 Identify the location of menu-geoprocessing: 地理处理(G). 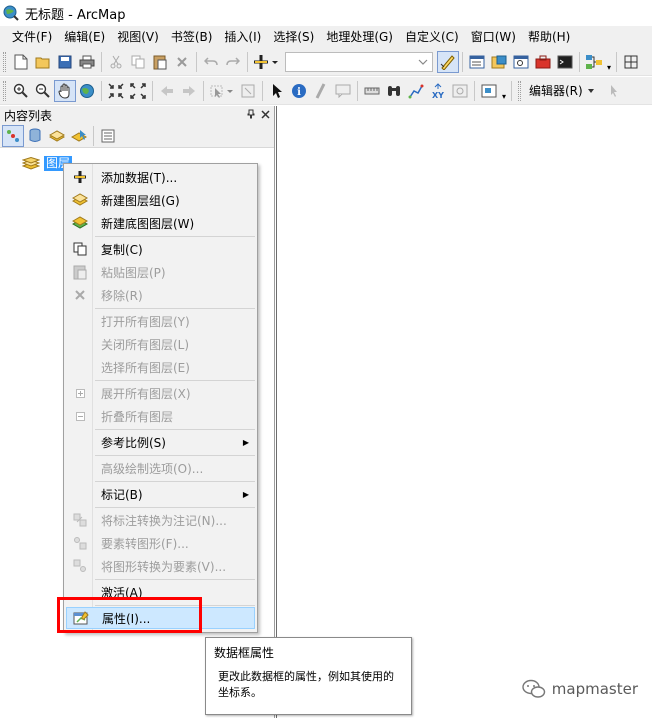
(359, 37).